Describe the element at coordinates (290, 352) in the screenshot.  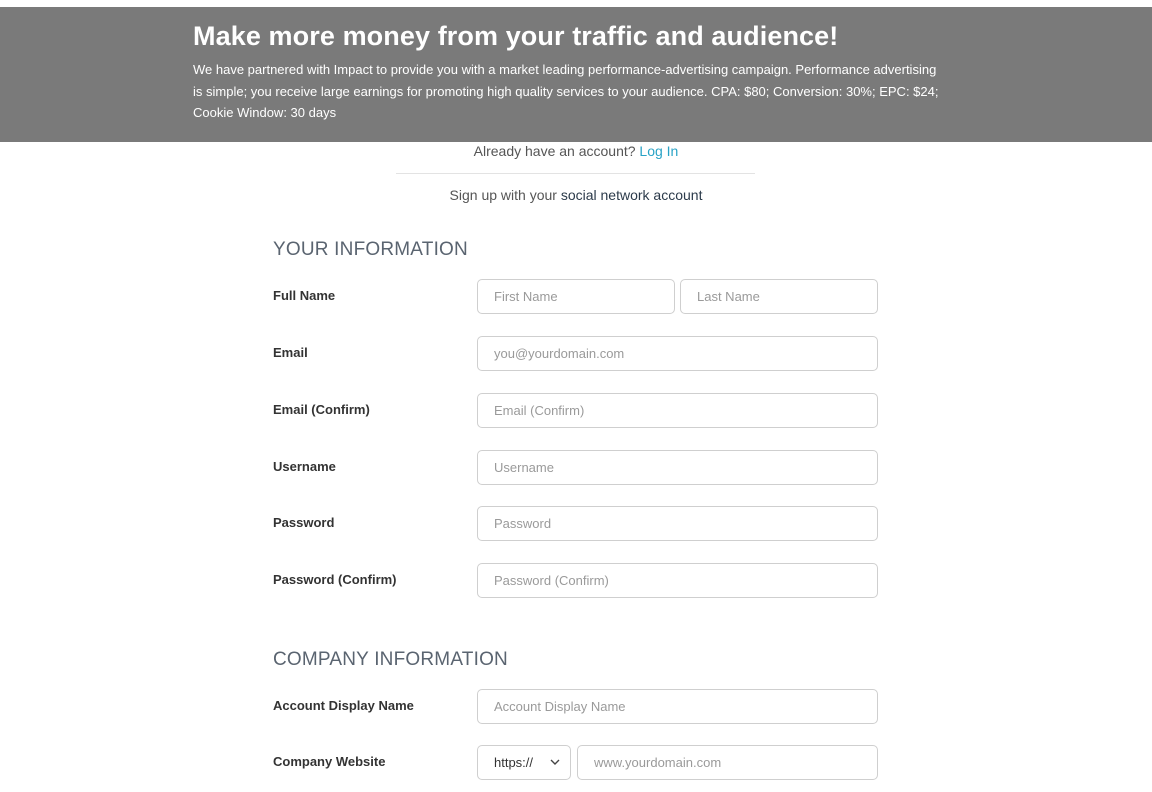
I see `email-label: Email` at that location.